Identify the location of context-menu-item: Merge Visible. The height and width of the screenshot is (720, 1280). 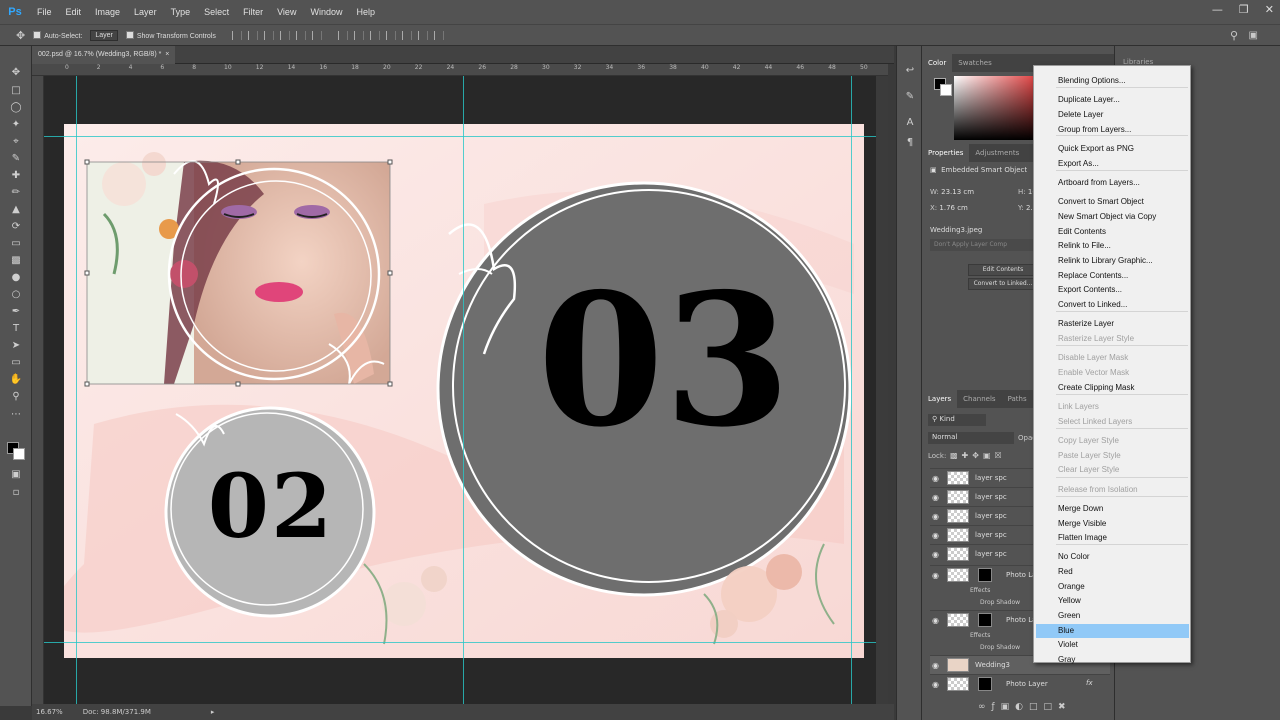
(1112, 524).